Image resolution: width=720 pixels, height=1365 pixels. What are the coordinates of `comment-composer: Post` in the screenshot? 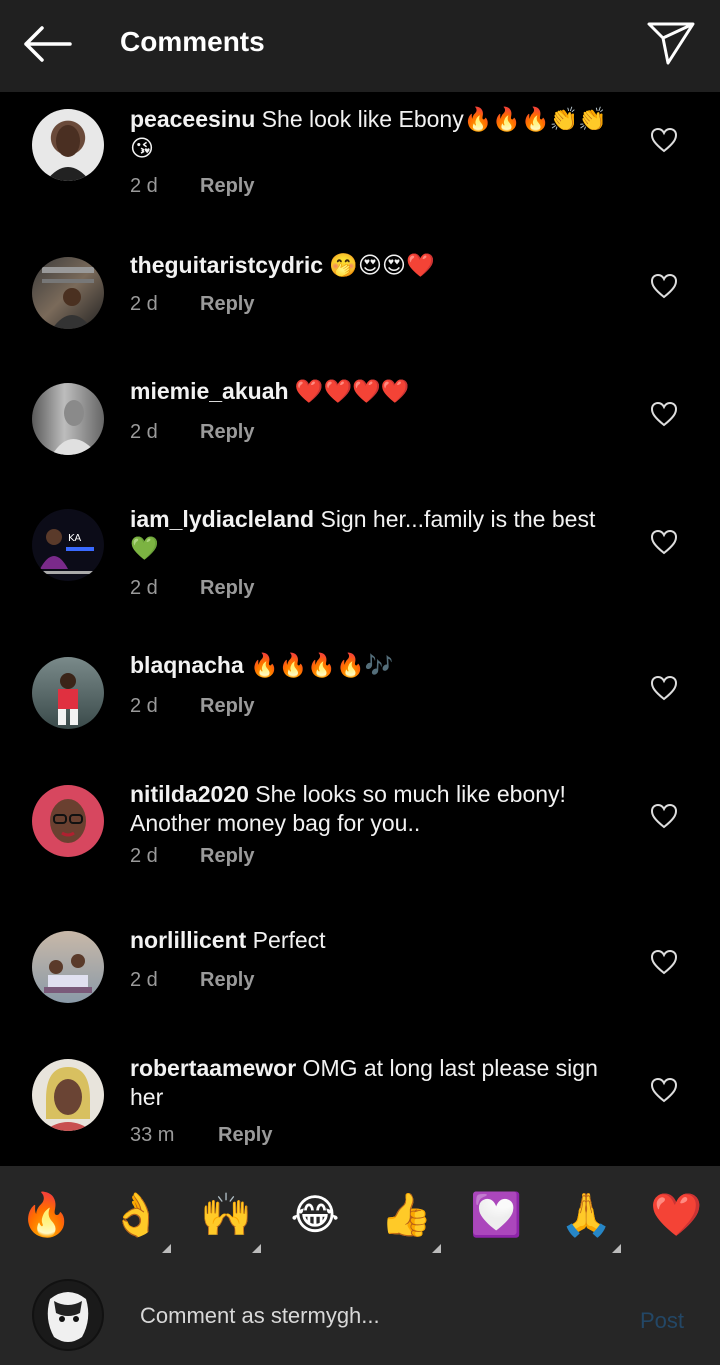 It's located at (360, 1315).